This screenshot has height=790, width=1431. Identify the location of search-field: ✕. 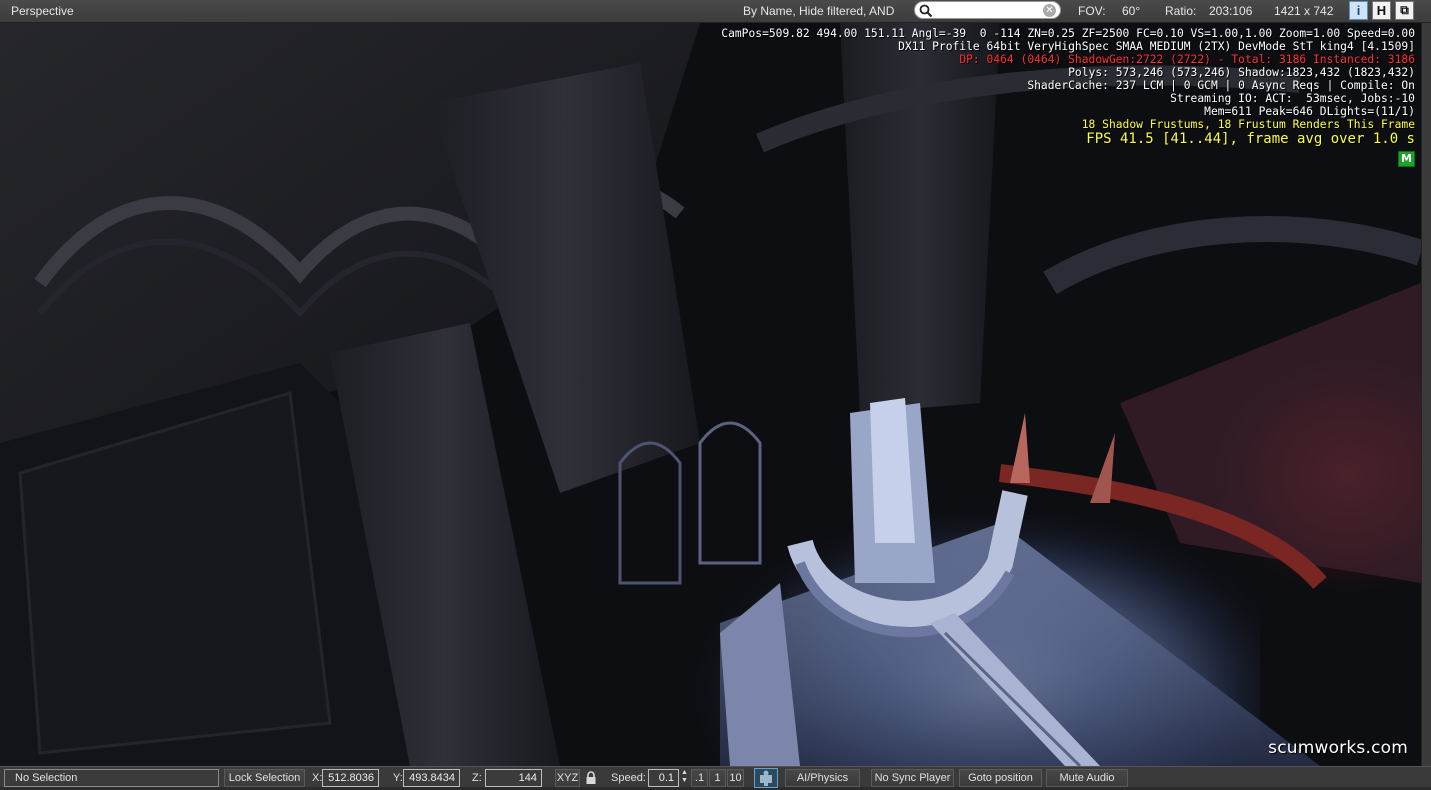
(987, 10).